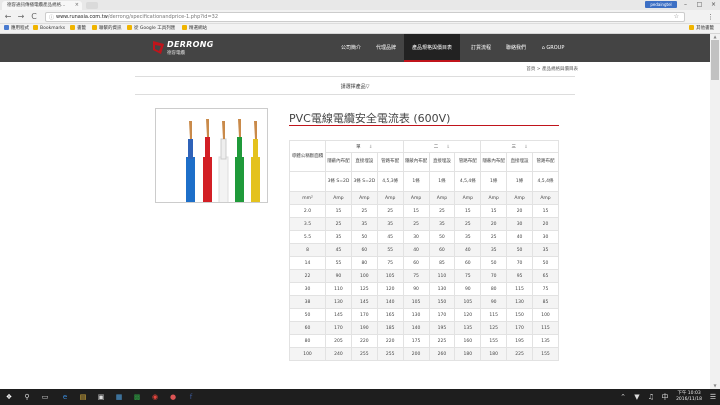 The width and height of the screenshot is (720, 405). Describe the element at coordinates (194, 29) in the screenshot. I see `bookmark-folder: 精選網站` at that location.